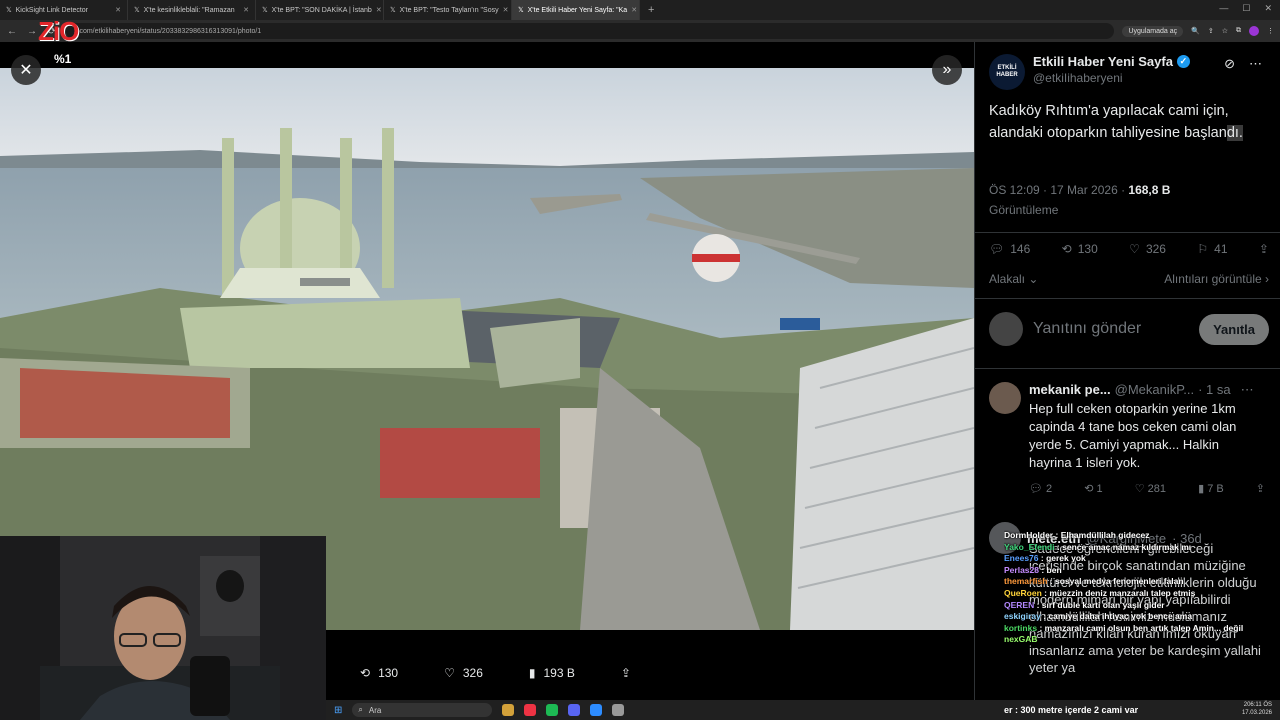 The image size is (1280, 720). I want to click on streamer-webcam-image, so click(163, 628).